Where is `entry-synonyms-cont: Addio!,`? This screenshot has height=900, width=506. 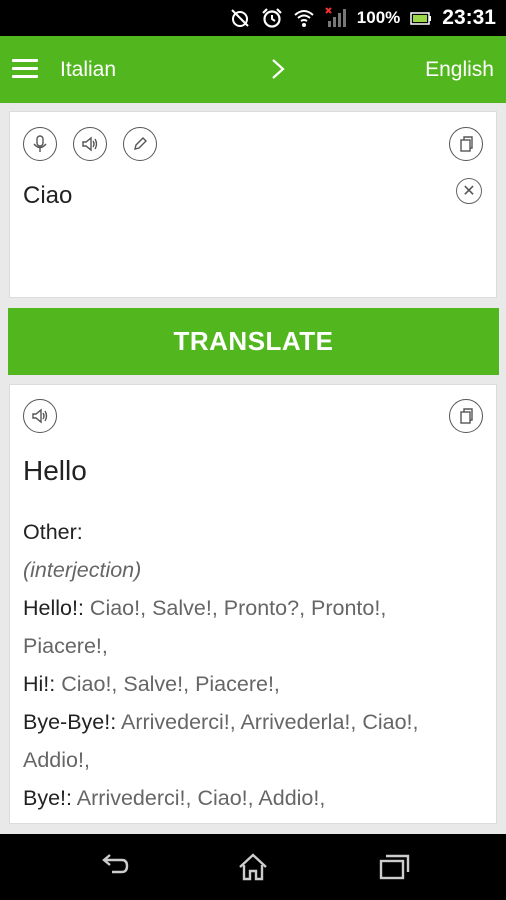 entry-synonyms-cont: Addio!, is located at coordinates (56, 760).